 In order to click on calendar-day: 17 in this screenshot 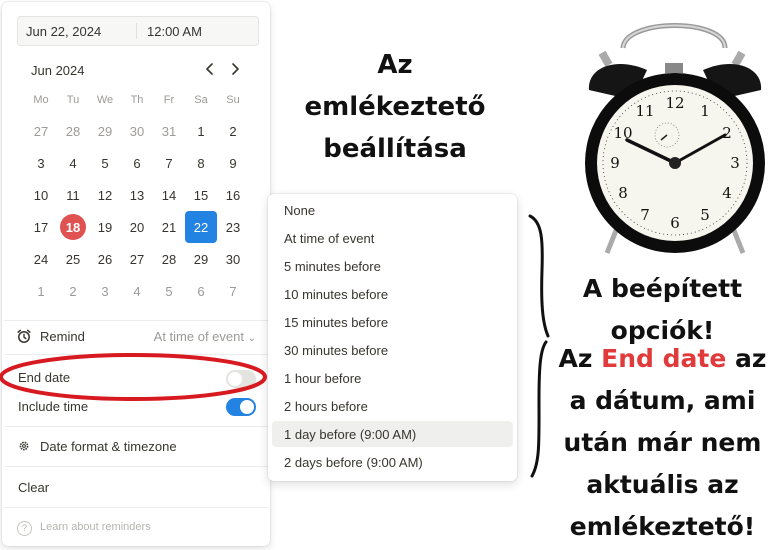, I will do `click(41, 227)`.